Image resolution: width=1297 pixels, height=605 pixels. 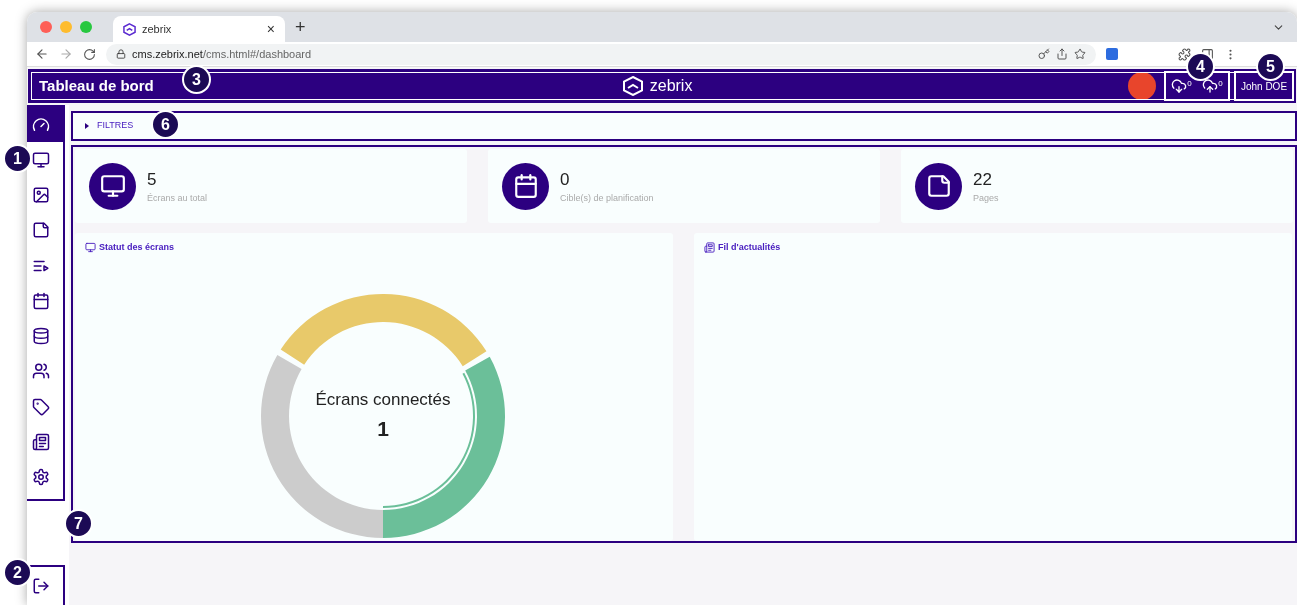 I want to click on stat-label: Cible(s) de planification, so click(x=607, y=198).